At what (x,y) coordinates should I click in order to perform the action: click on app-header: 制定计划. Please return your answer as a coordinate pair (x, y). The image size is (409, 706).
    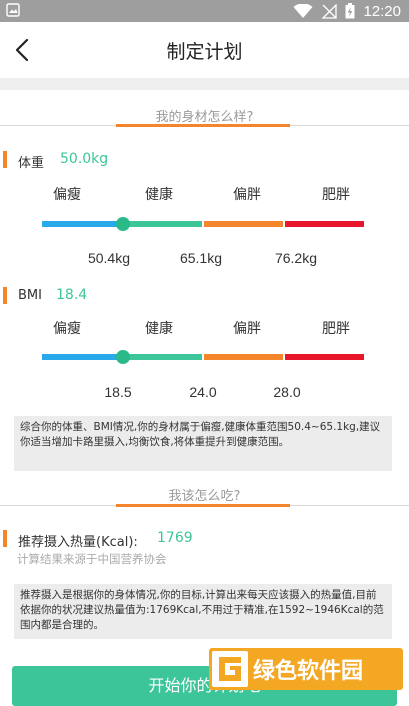
    Looking at the image, I should click on (204, 50).